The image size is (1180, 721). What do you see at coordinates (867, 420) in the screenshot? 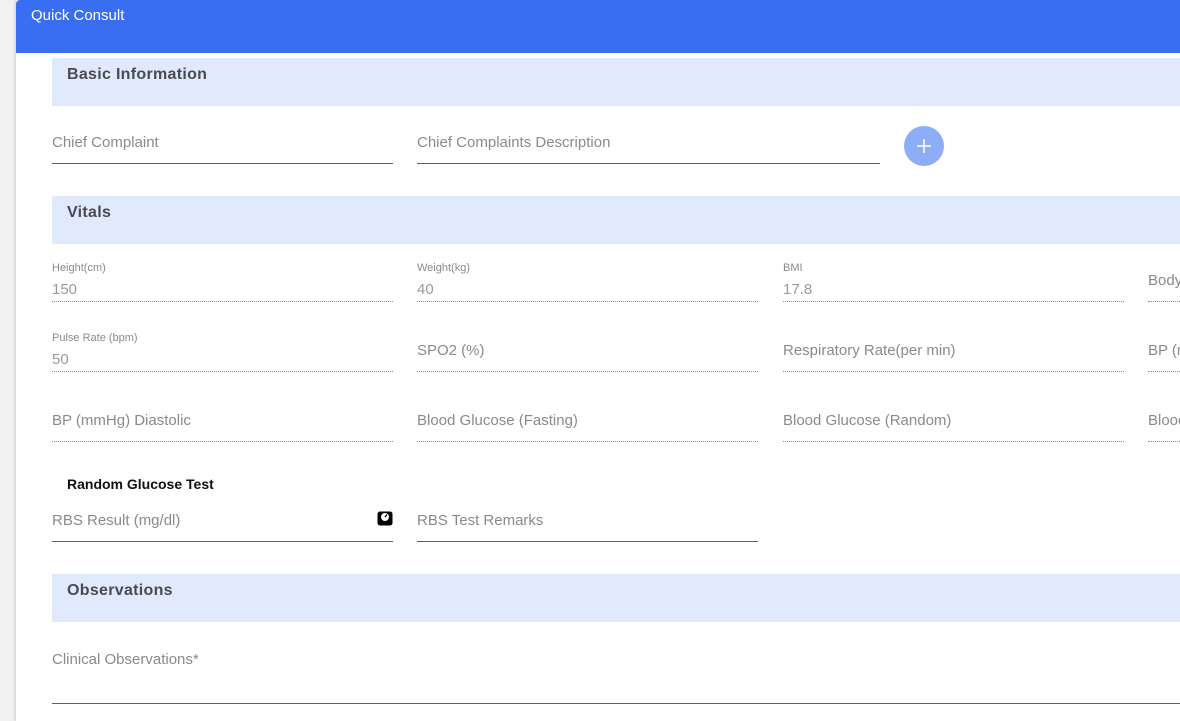
I see `blood-glucose-random-placeholder: Blood Glucose (Random)` at bounding box center [867, 420].